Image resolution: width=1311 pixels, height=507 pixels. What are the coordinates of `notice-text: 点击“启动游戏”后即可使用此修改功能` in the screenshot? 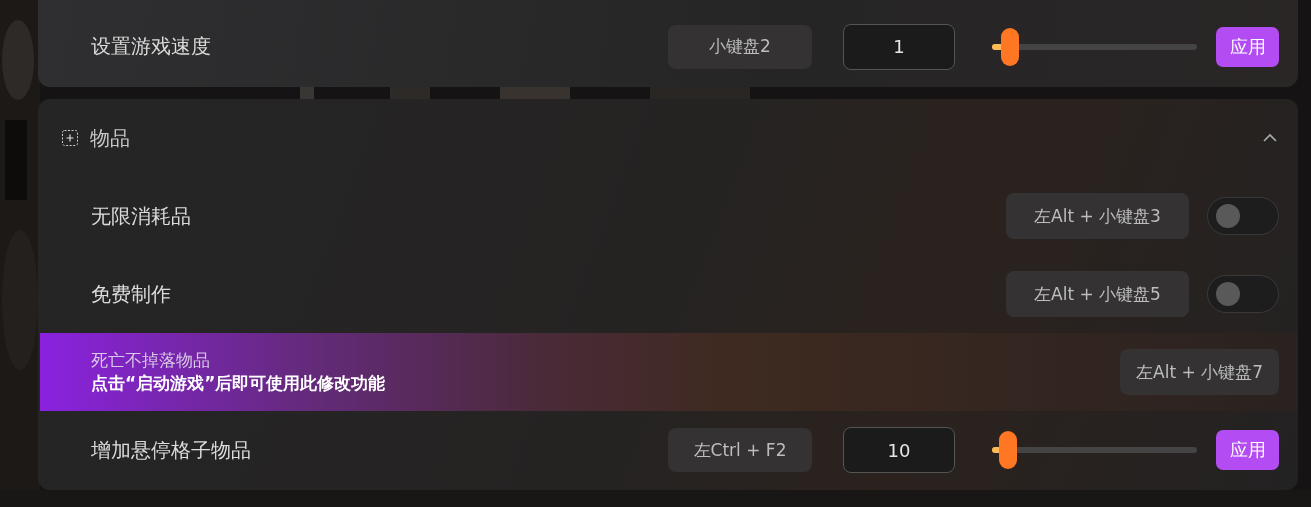 It's located at (239, 383).